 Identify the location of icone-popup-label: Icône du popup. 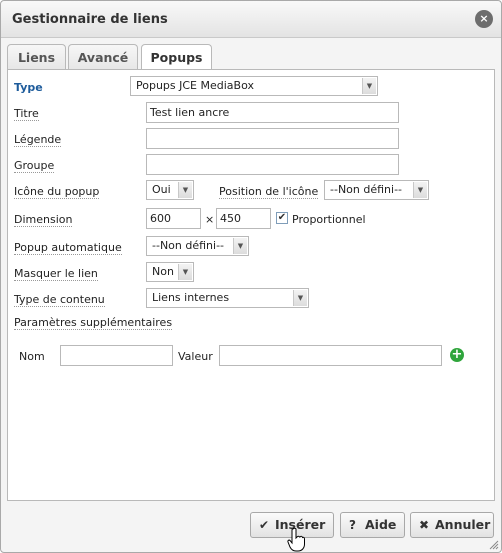
(57, 192).